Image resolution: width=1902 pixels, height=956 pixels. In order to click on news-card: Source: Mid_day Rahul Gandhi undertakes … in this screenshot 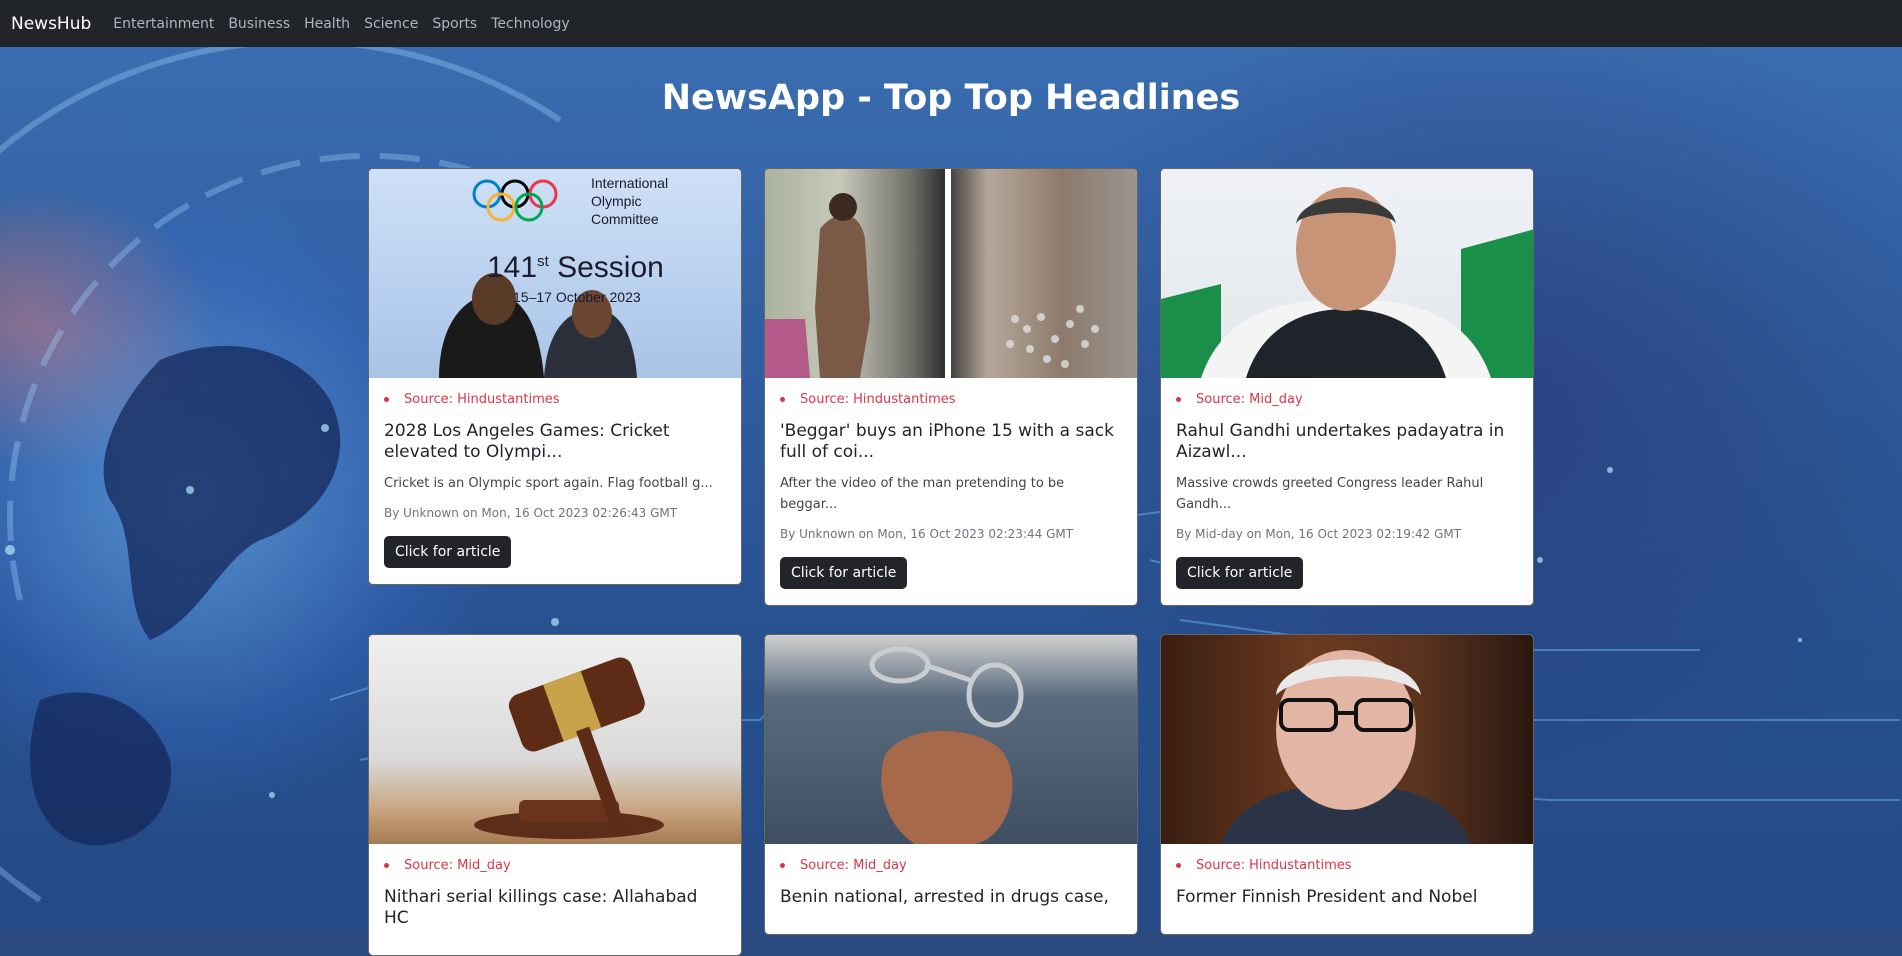, I will do `click(1347, 387)`.